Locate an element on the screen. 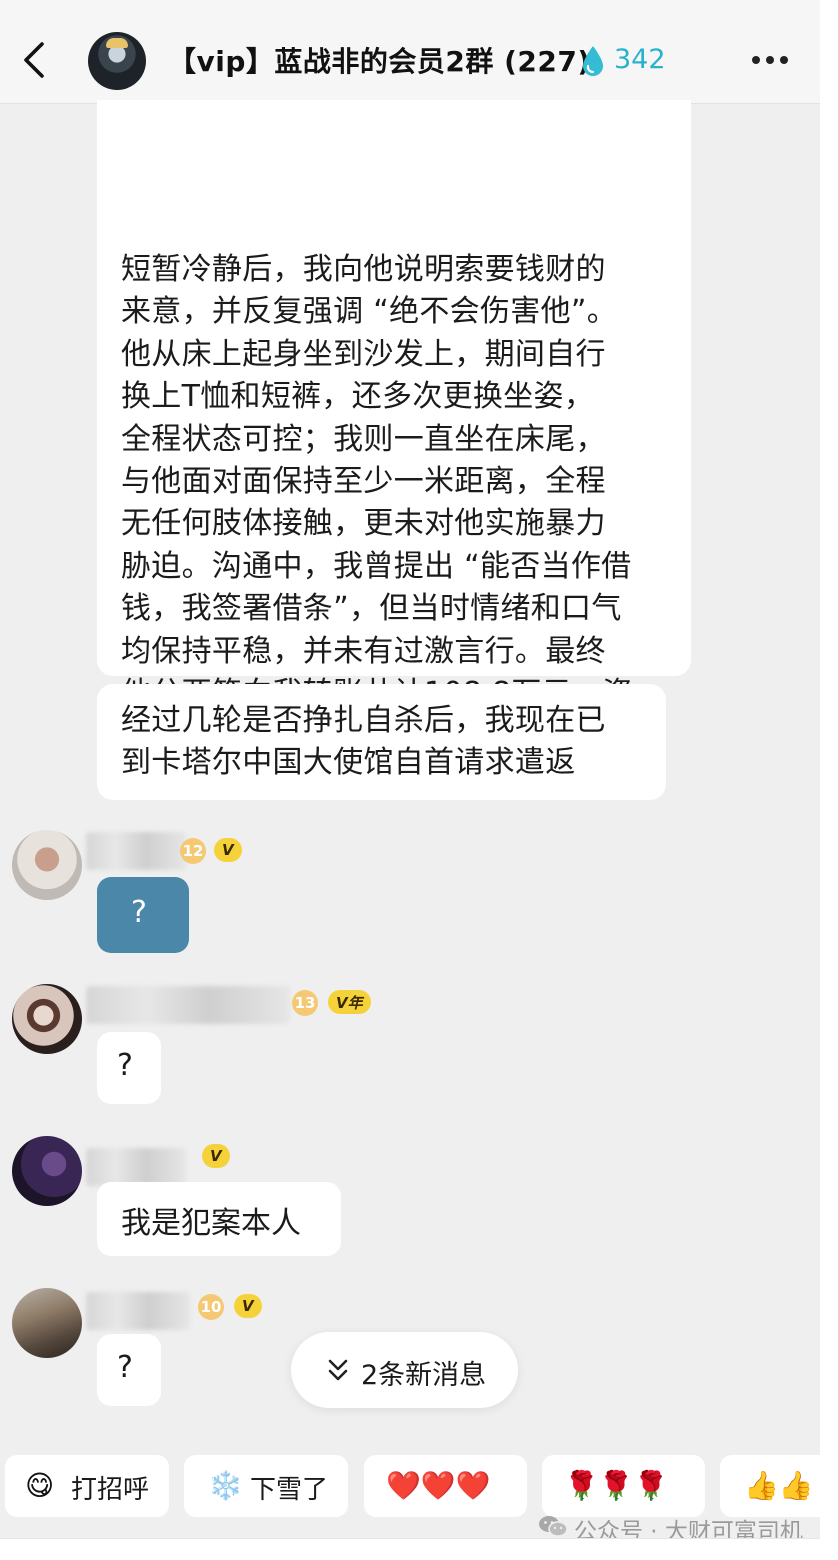 The width and height of the screenshot is (838, 1560). roses-emoji-icon: 🌹🌹🌹 is located at coordinates (616, 1485).